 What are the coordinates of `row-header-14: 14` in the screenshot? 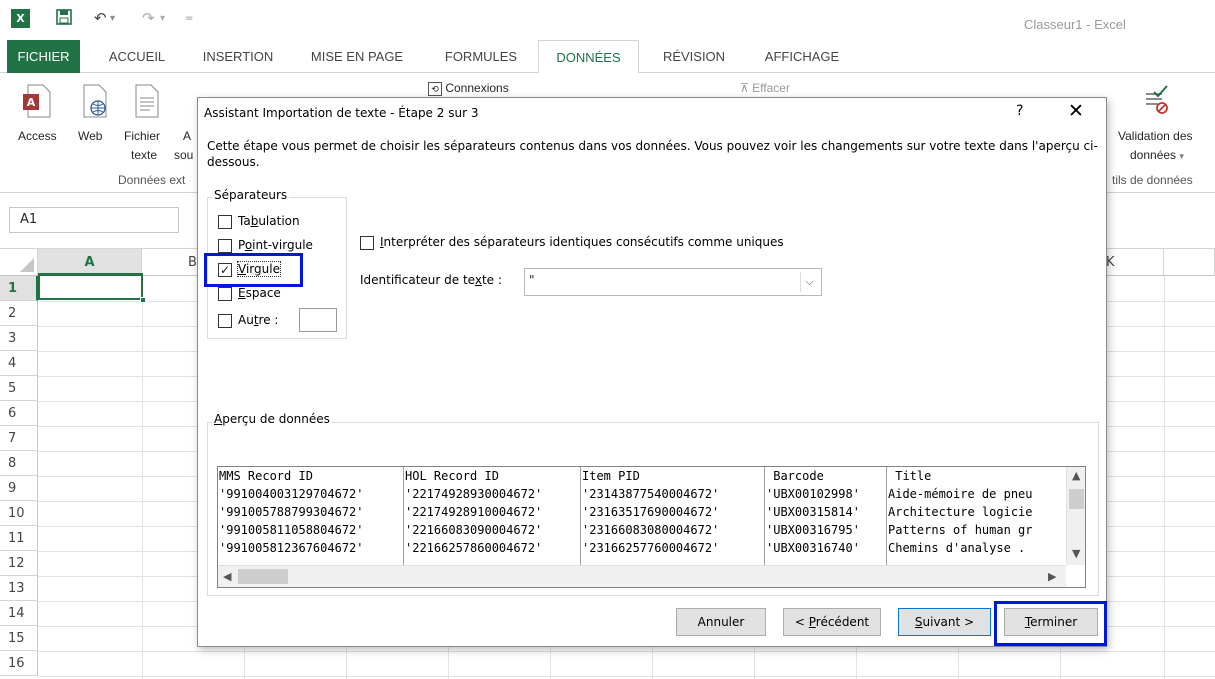 It's located at (19, 613).